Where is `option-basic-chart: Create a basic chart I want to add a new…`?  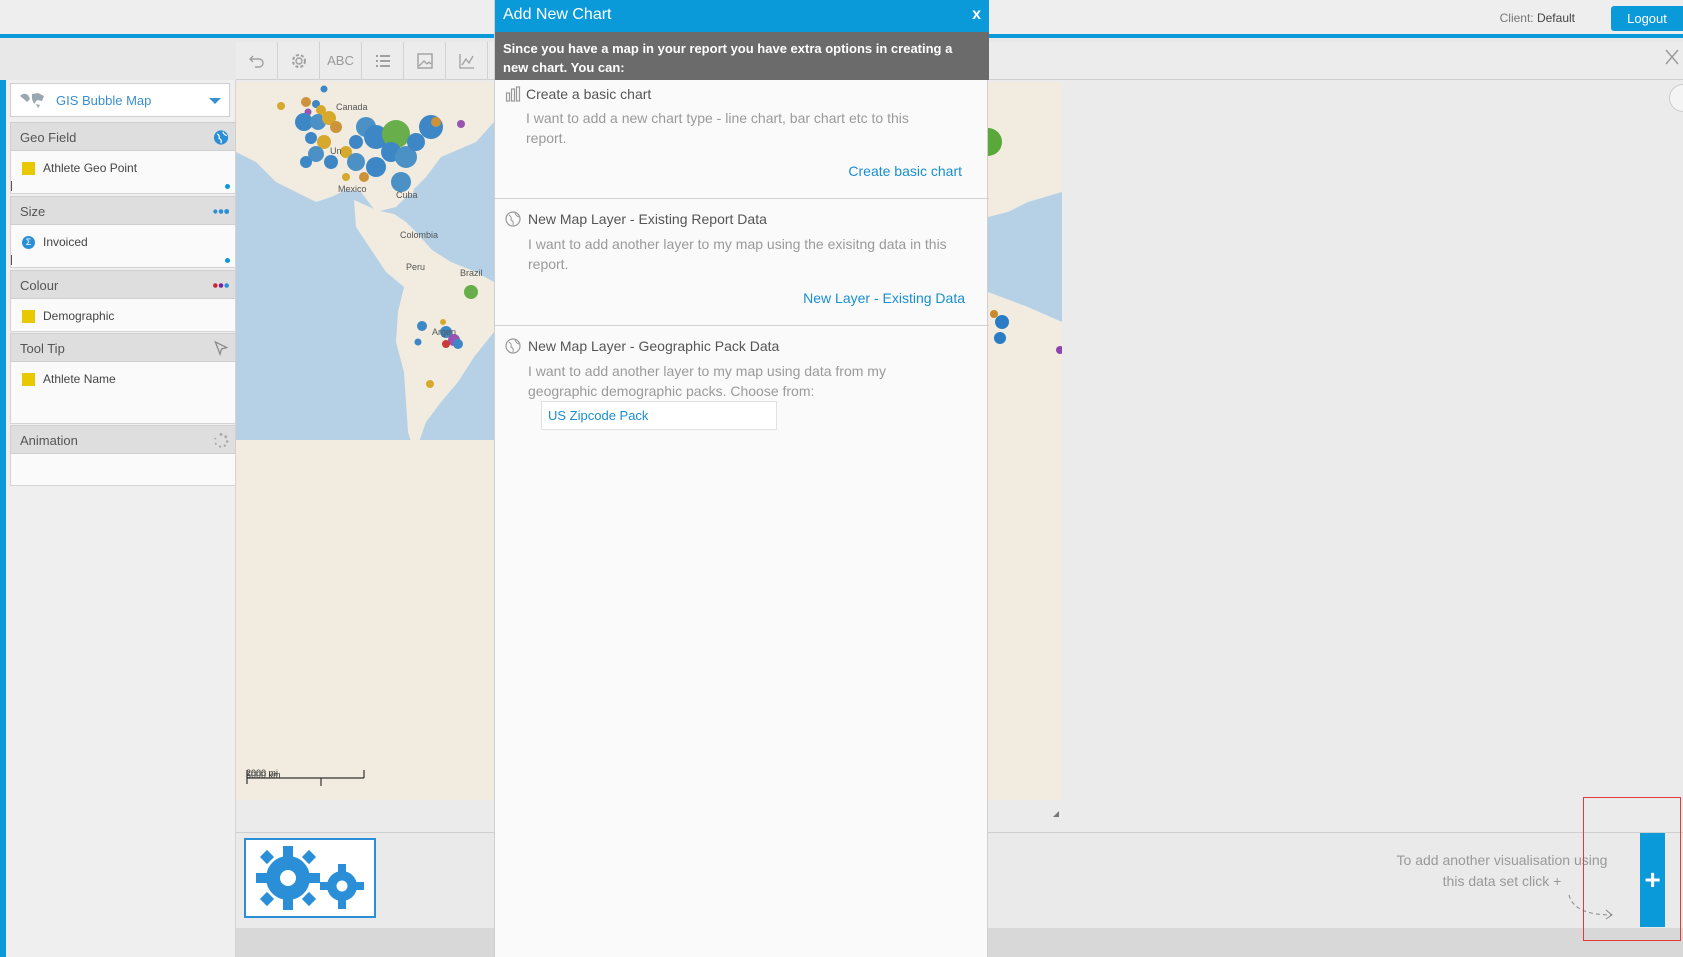
option-basic-chart: Create a basic chart I want to add a new… is located at coordinates (742, 139).